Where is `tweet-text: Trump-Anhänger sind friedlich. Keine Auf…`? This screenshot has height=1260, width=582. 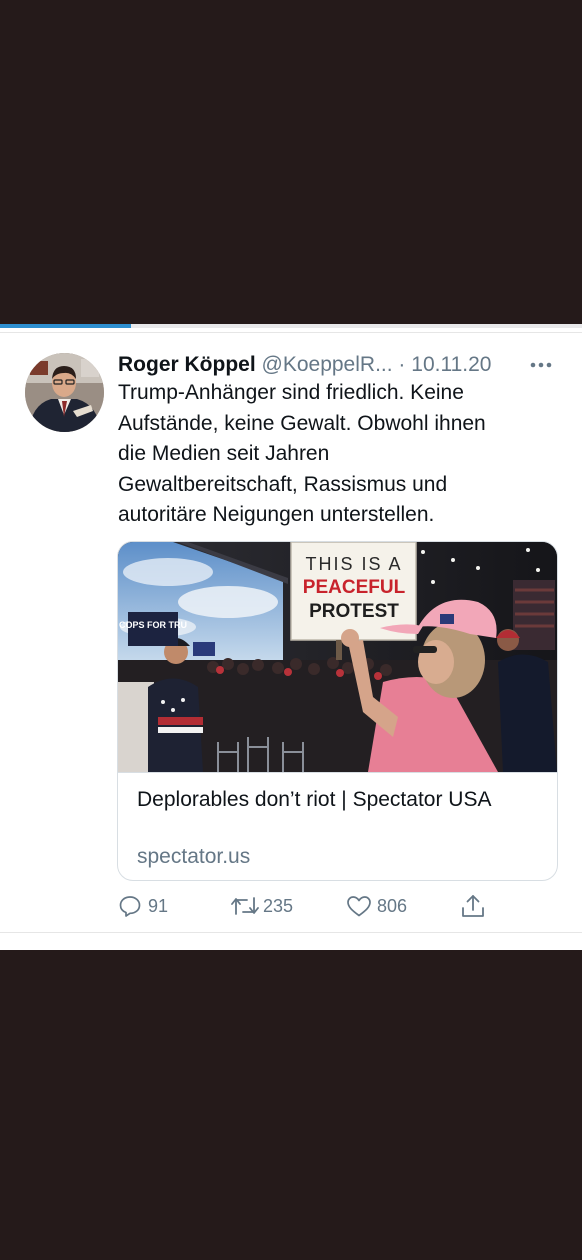 tweet-text: Trump-Anhänger sind friedlich. Keine Auf… is located at coordinates (302, 453).